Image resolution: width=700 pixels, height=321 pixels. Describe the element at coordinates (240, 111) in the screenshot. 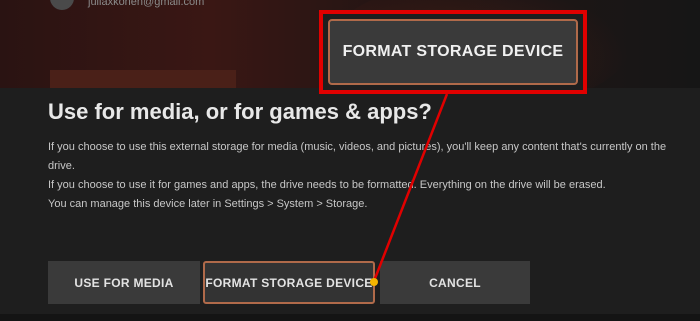

I see `dialog-title: Use for media, or for games & apps?` at that location.